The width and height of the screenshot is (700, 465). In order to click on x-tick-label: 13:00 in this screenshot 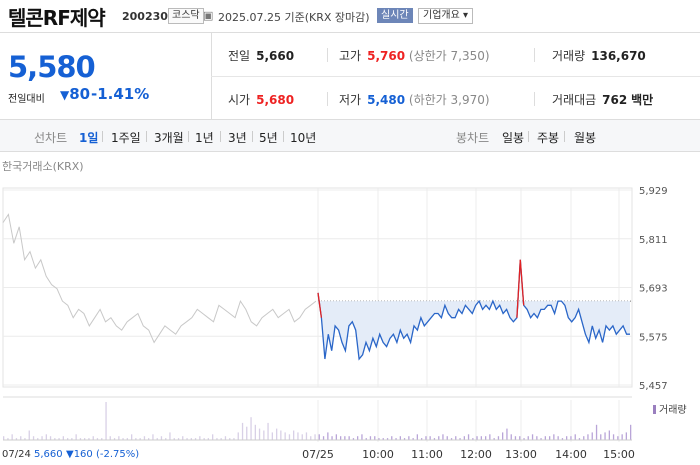, I will do `click(521, 454)`.